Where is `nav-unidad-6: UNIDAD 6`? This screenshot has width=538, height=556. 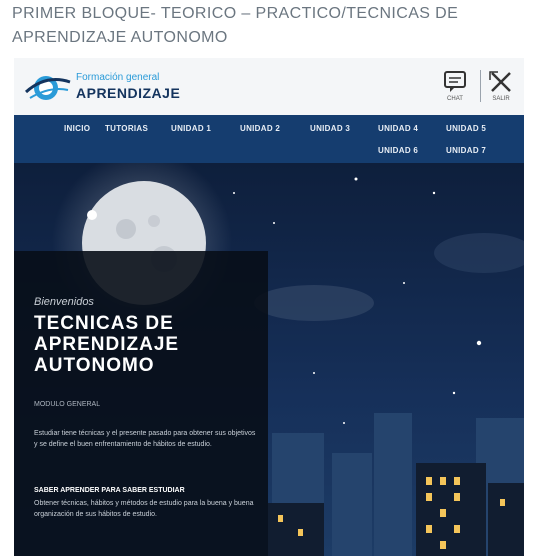 nav-unidad-6: UNIDAD 6 is located at coordinates (398, 150).